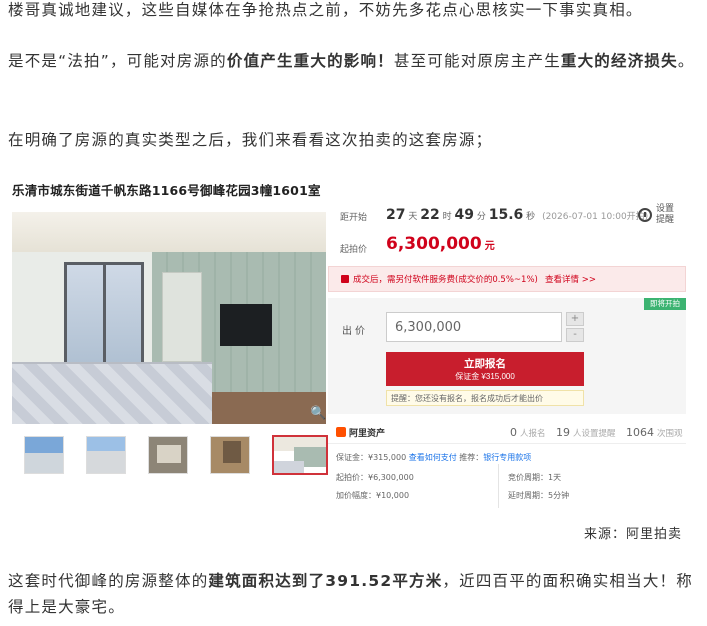  Describe the element at coordinates (507, 457) in the screenshot. I see `bank-account-link: 银行专用款项` at that location.